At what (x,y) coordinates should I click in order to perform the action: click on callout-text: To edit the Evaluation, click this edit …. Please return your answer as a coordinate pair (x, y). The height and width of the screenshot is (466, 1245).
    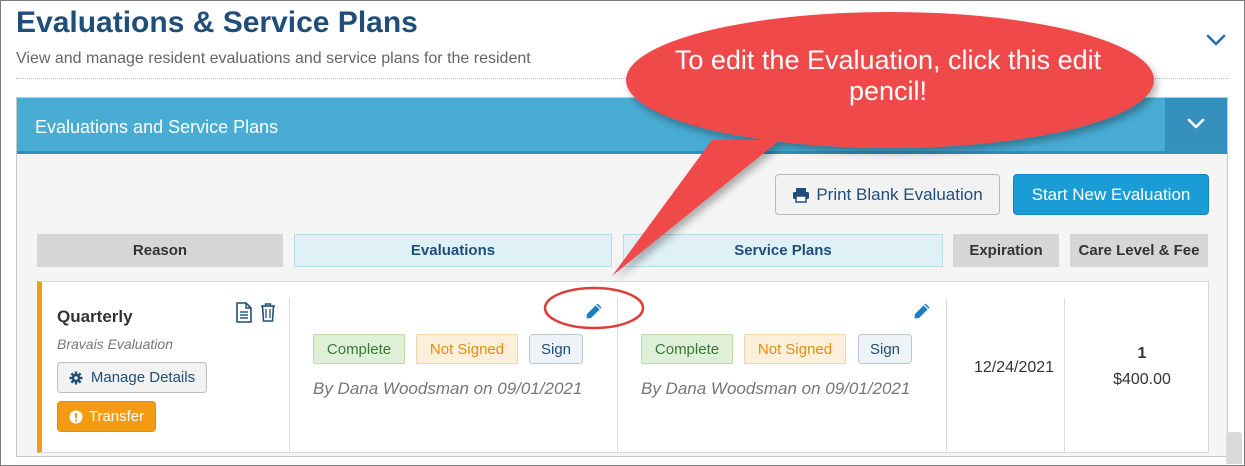
    Looking at the image, I should click on (888, 75).